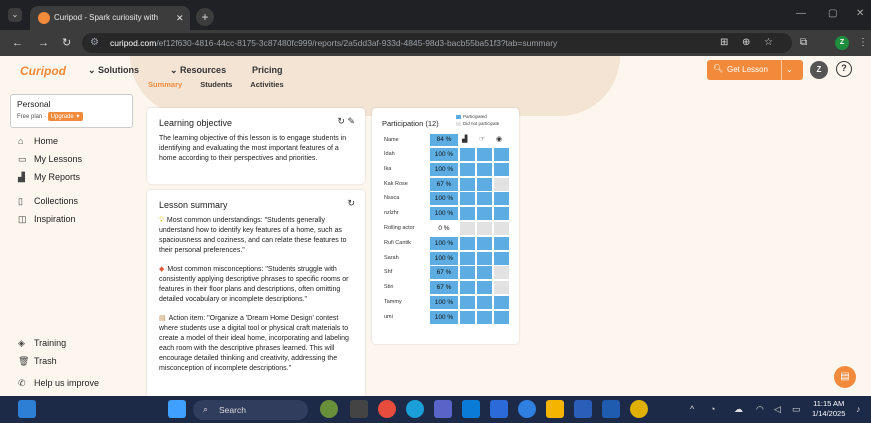  What do you see at coordinates (389, 287) in the screenshot?
I see `participant-name: Stin` at bounding box center [389, 287].